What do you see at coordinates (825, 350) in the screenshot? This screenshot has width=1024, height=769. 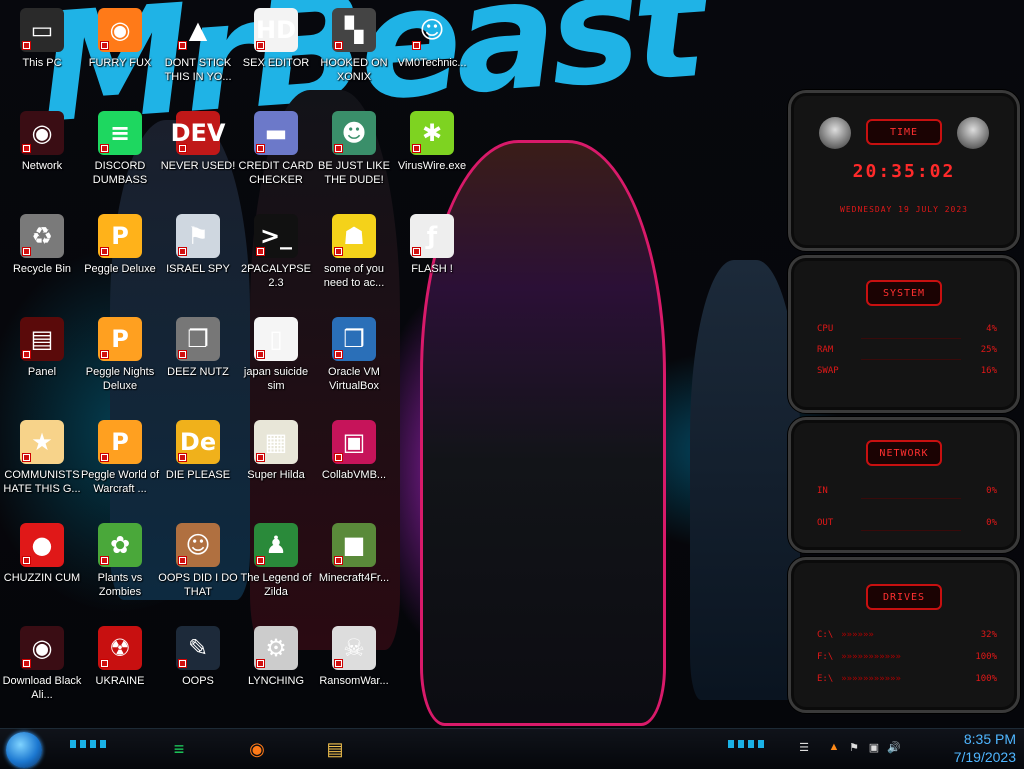 I see `row-label: RAM` at bounding box center [825, 350].